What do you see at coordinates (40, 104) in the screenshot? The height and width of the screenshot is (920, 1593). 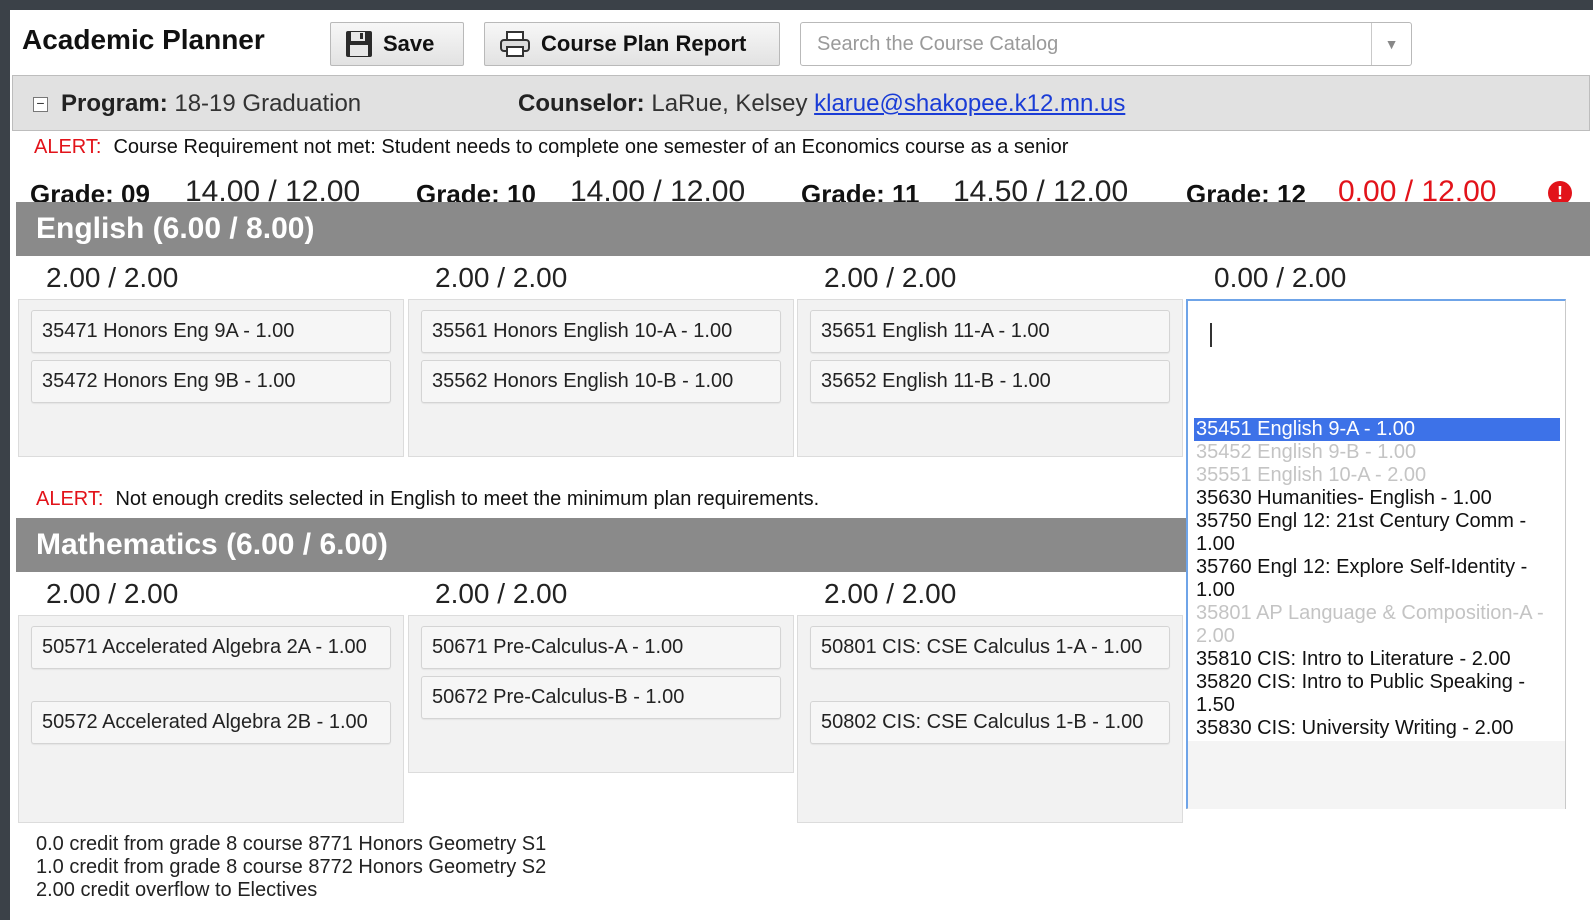 I see `collapse-icon: −` at bounding box center [40, 104].